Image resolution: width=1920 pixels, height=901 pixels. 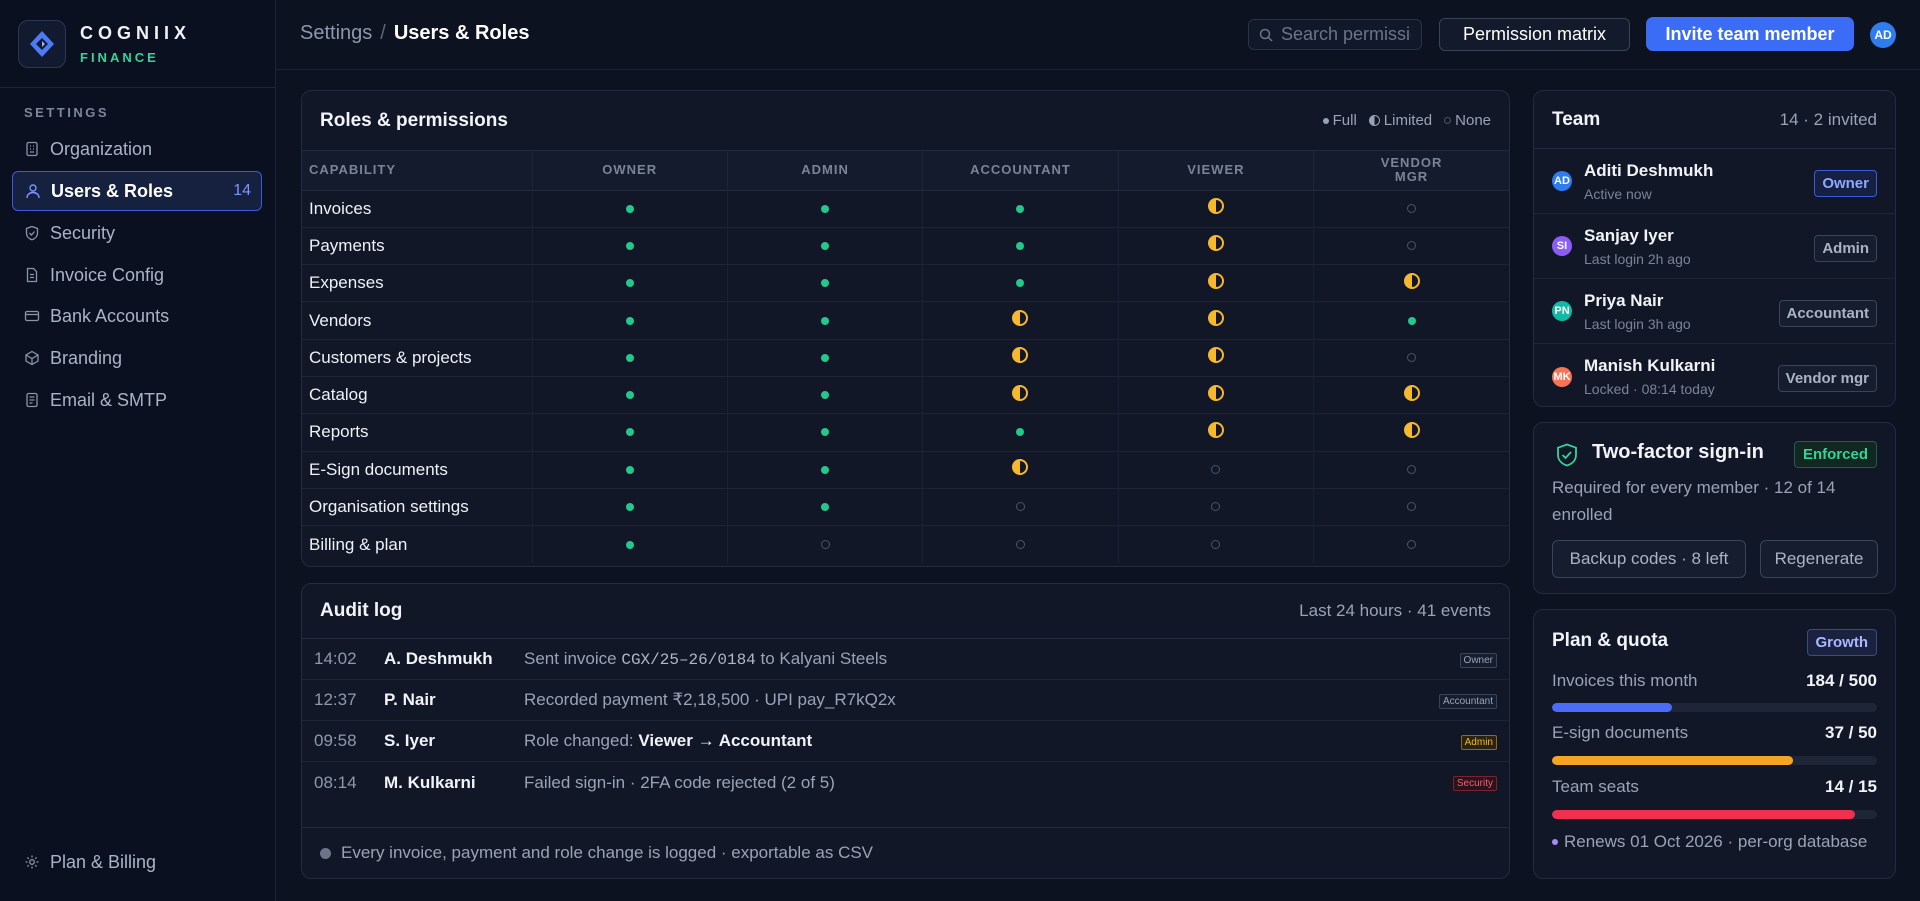 I want to click on backup-codes-button: Backup codes · 8 left, so click(x=1649, y=559).